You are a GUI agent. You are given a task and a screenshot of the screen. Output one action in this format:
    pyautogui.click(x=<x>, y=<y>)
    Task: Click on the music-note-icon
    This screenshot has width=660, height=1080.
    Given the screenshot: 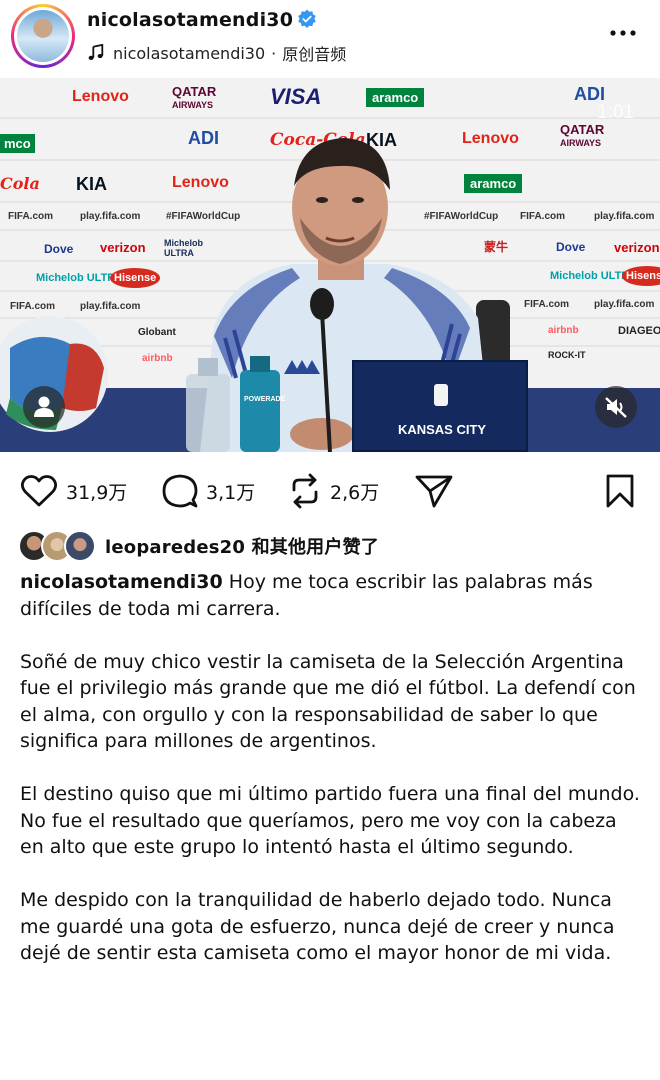 What is the action you would take?
    pyautogui.click(x=96, y=52)
    